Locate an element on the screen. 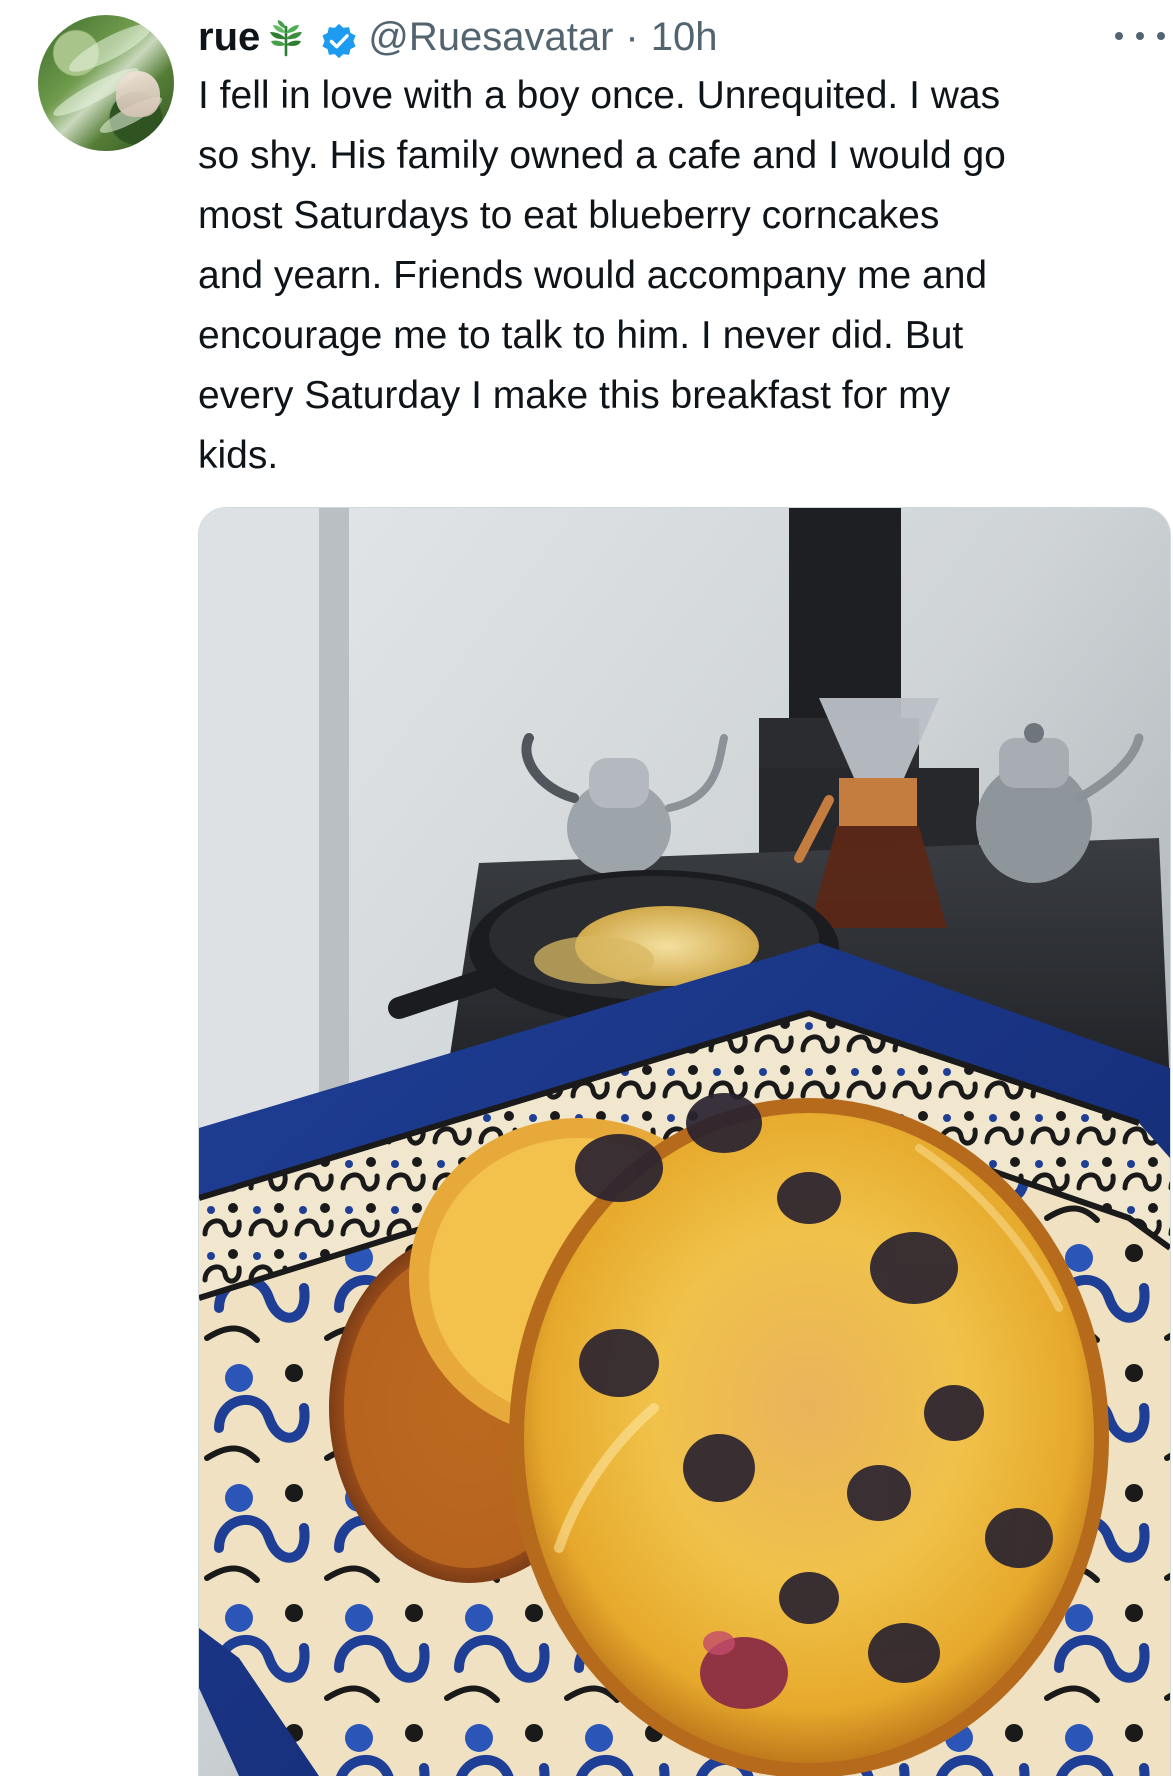 The width and height of the screenshot is (1173, 1776). sprout-icon is located at coordinates (286, 37).